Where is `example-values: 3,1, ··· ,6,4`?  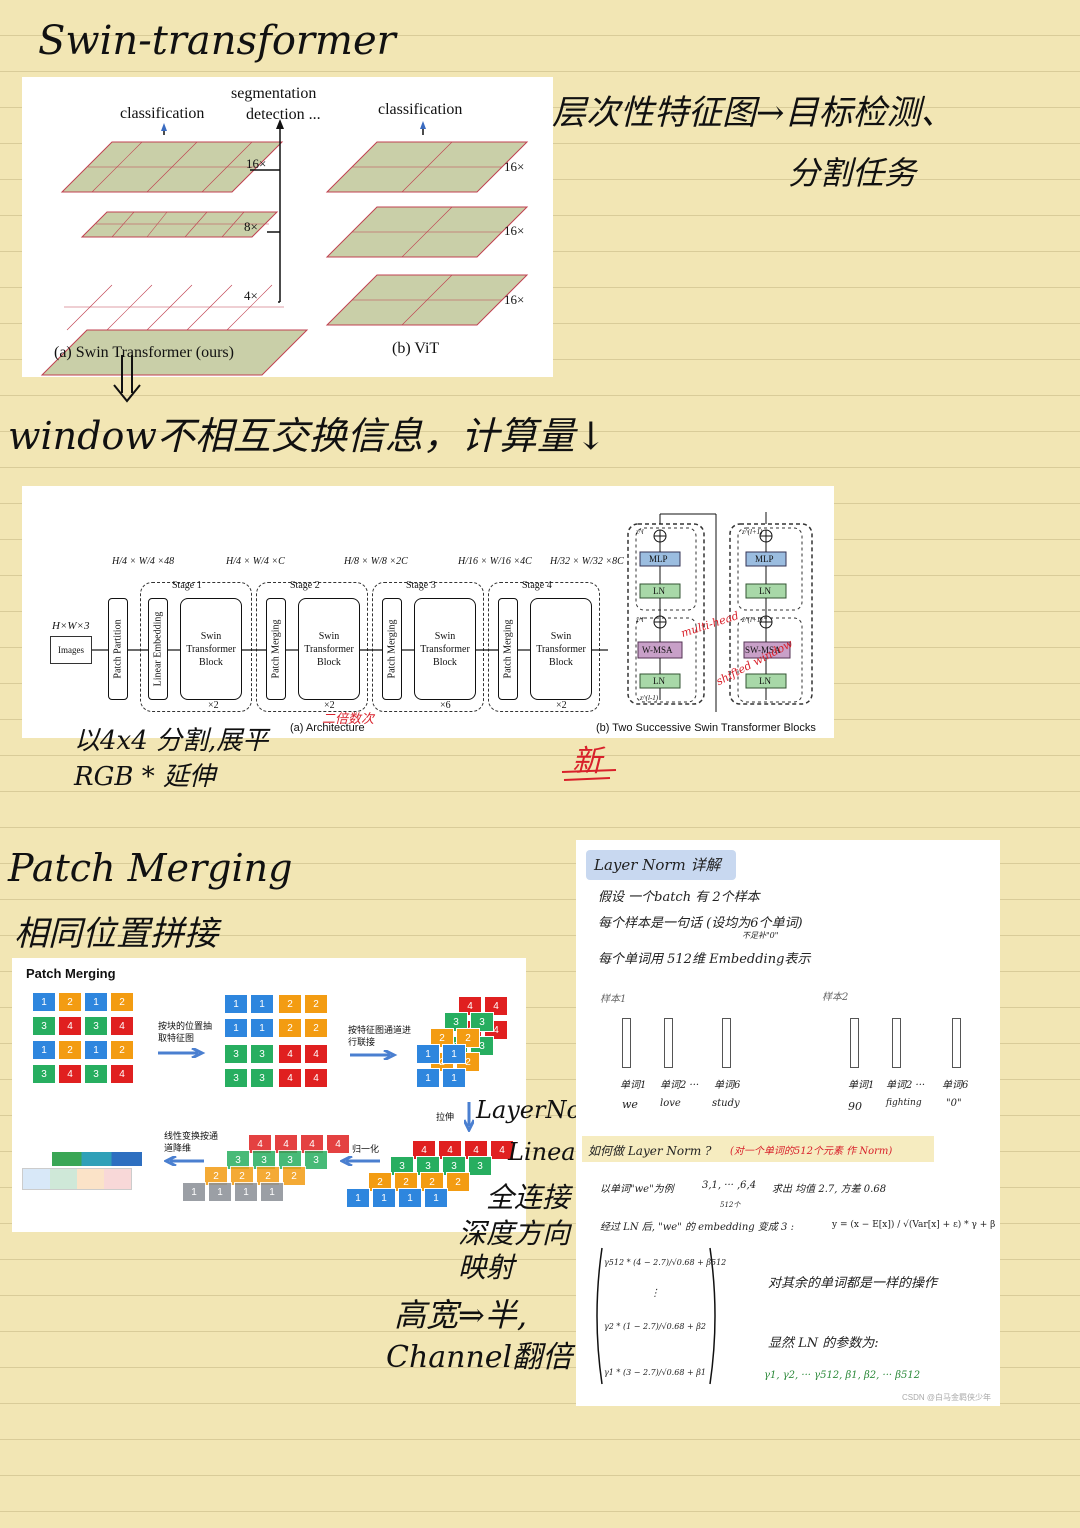 example-values: 3,1, ··· ,6,4 is located at coordinates (729, 1185).